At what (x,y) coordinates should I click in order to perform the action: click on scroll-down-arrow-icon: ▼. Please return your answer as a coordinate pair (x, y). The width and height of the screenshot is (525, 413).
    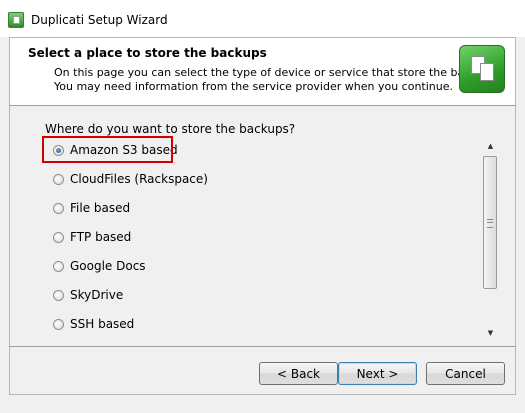
    Looking at the image, I should click on (490, 333).